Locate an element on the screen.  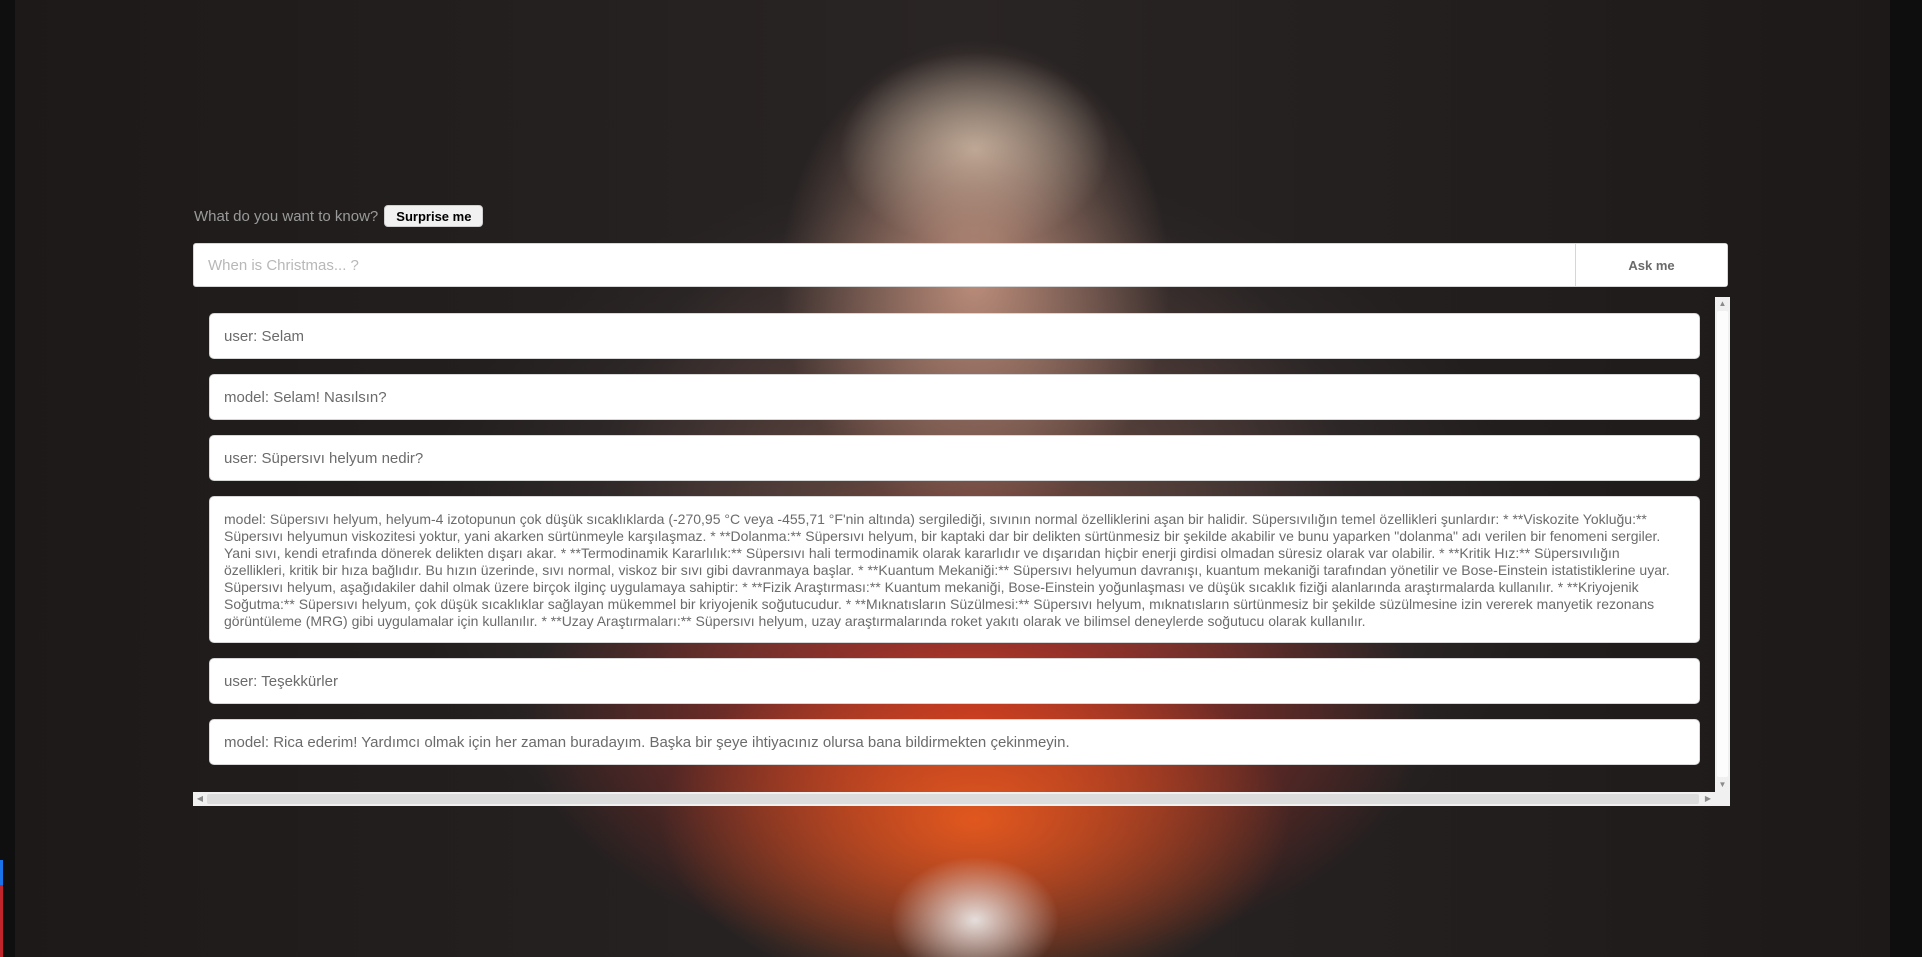
edge-indicator-red is located at coordinates (1, 921).